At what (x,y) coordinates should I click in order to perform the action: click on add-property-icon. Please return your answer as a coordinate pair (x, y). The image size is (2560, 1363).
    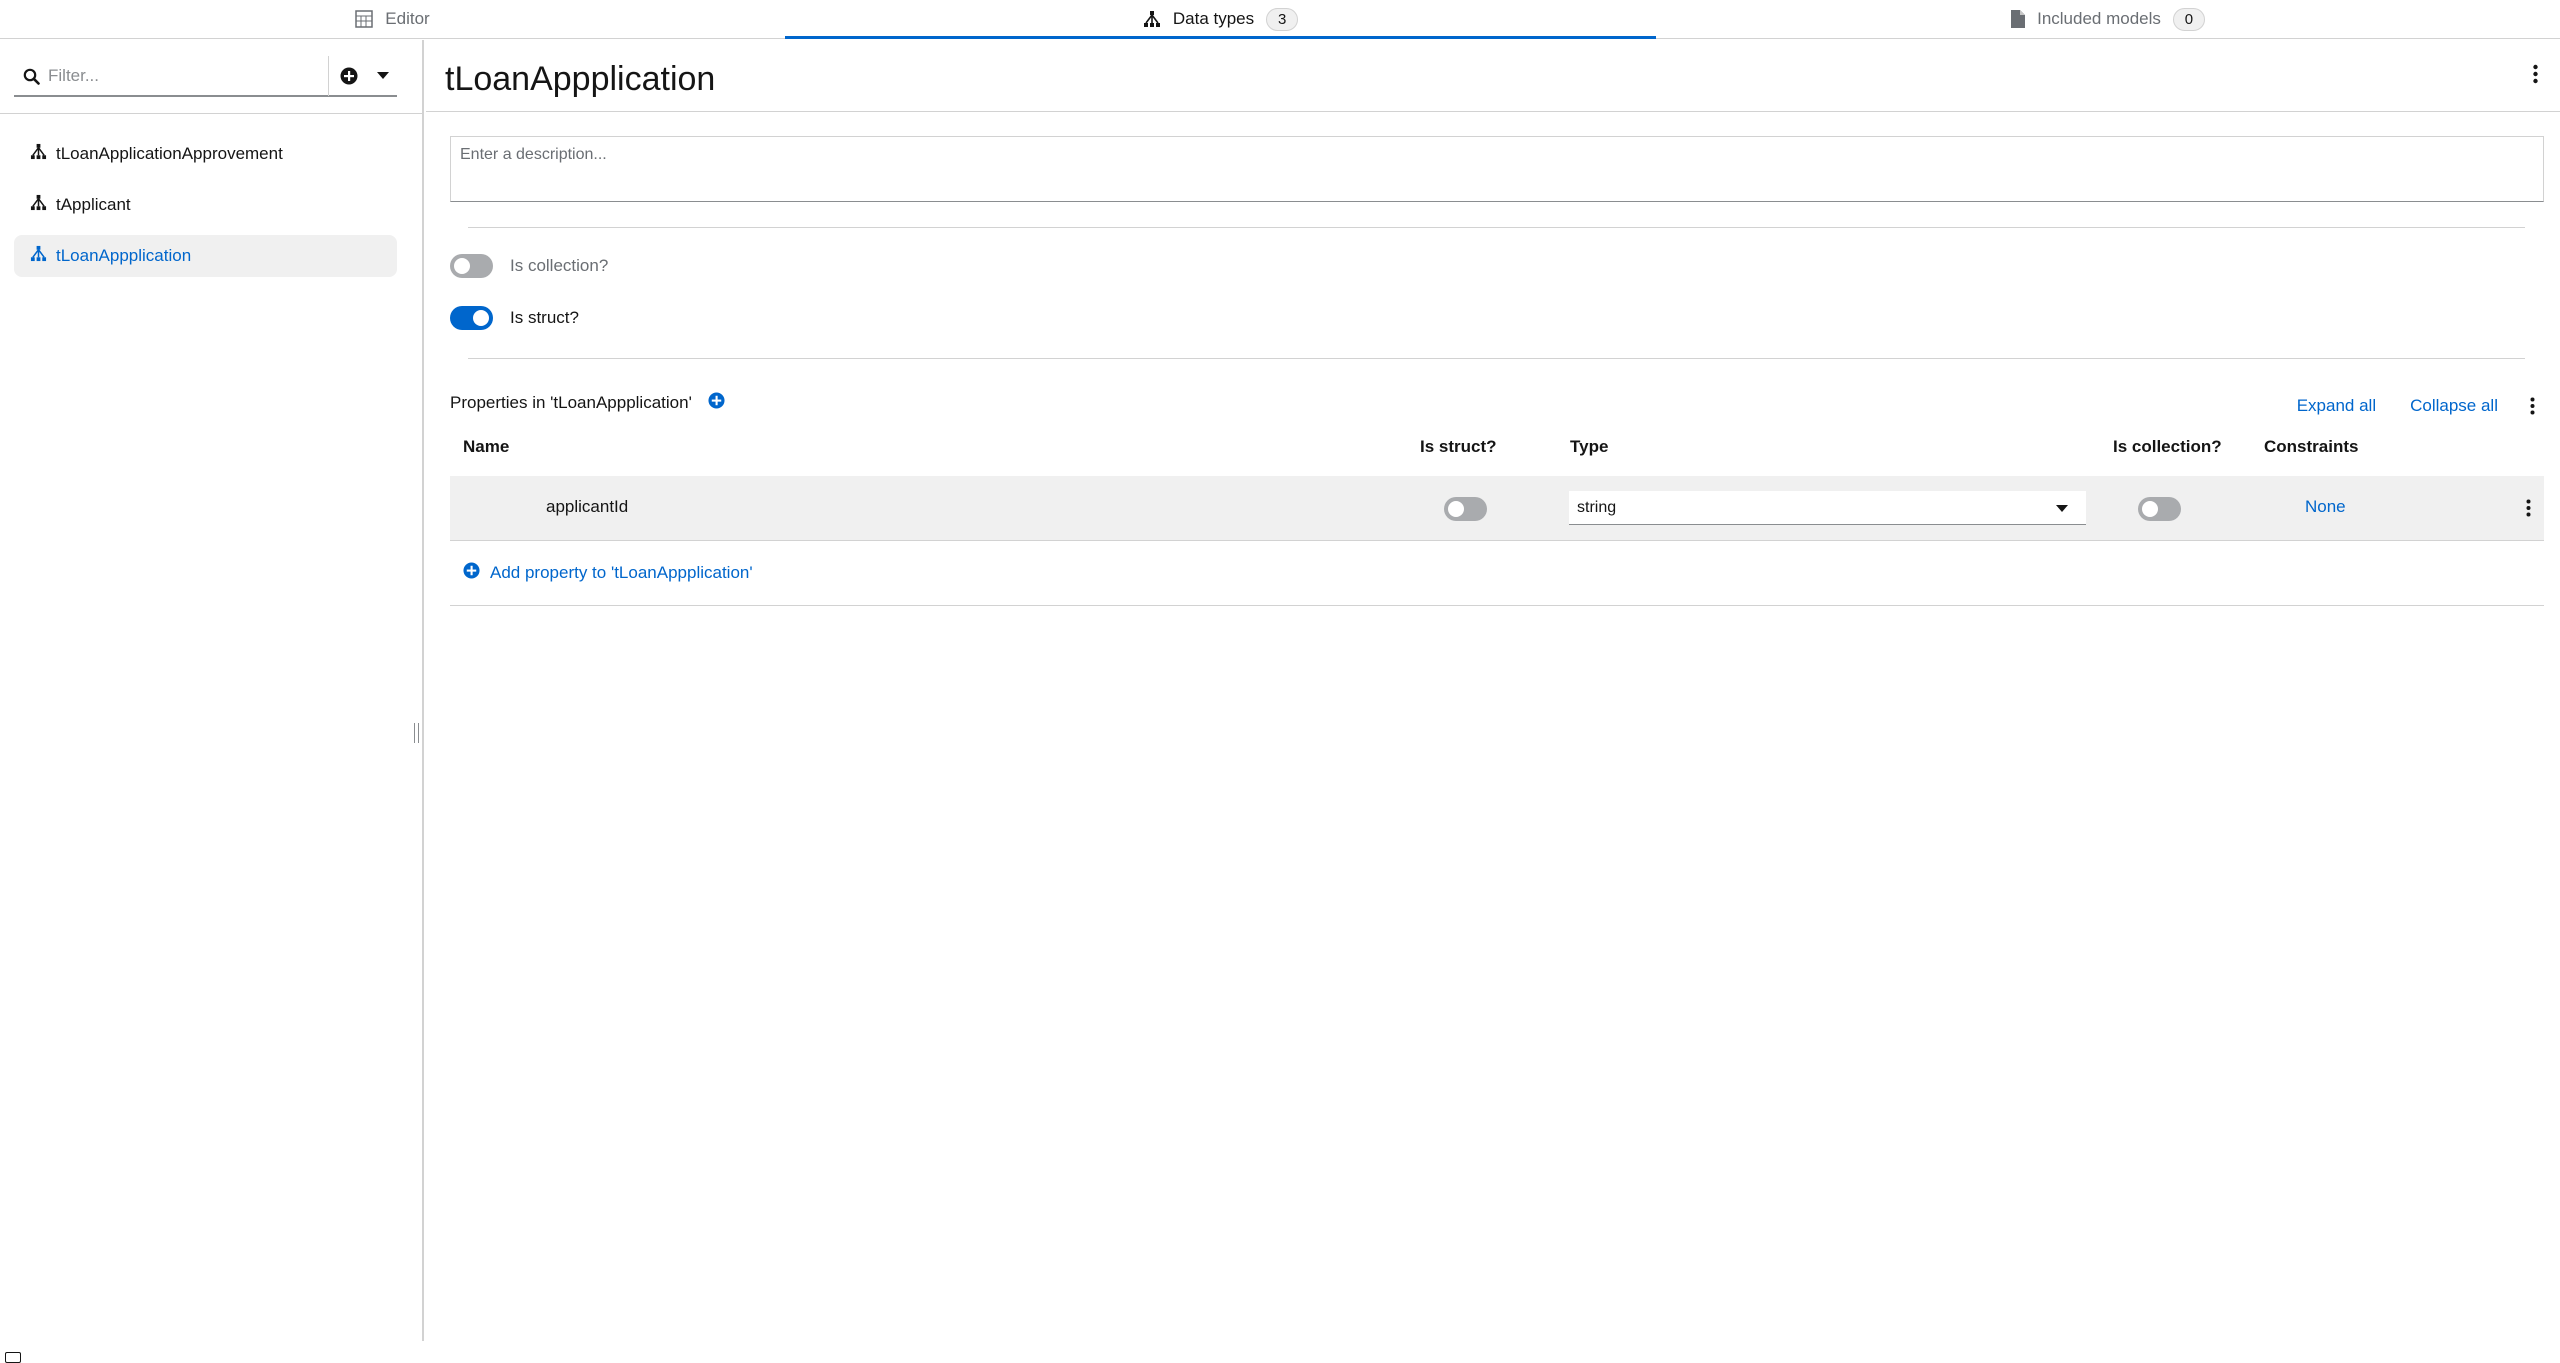
    Looking at the image, I should click on (716, 403).